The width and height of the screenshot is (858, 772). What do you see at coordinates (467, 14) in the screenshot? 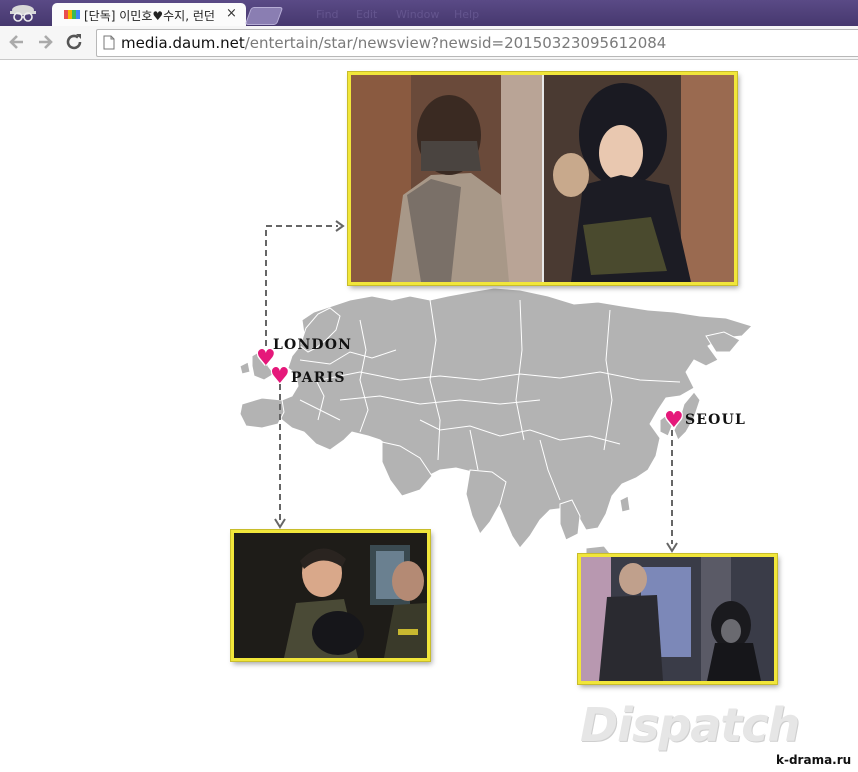
I see `menu-ghost: Help` at bounding box center [467, 14].